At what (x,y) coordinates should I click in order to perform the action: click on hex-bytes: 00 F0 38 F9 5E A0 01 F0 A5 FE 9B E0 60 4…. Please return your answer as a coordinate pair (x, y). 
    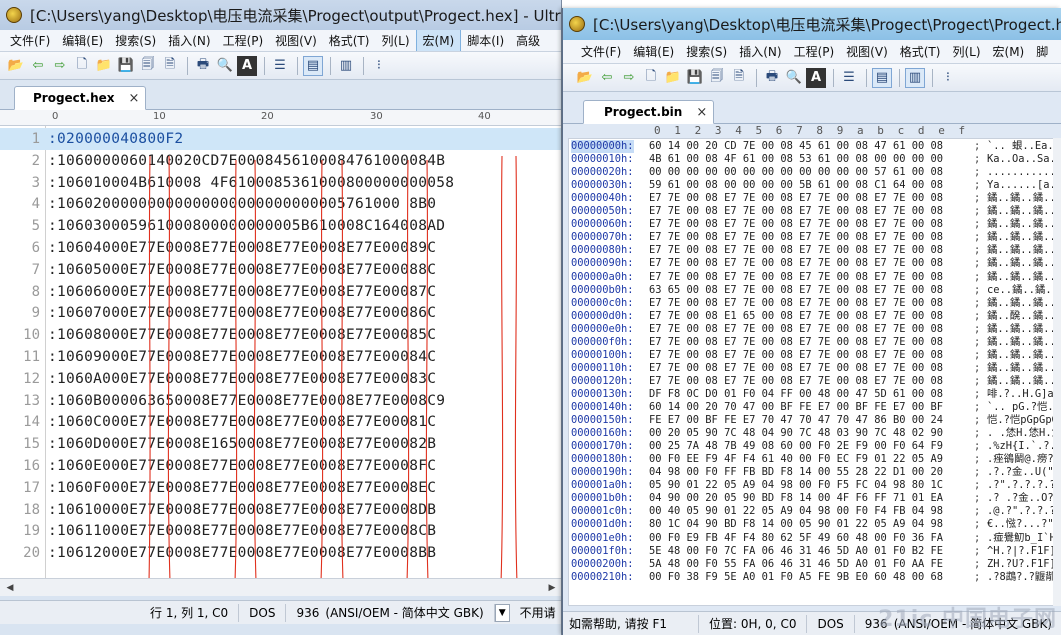
    Looking at the image, I should click on (796, 577).